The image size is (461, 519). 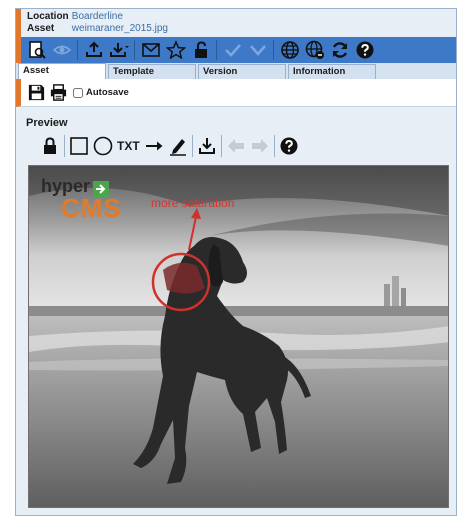 I want to click on logo-arrow-icon, so click(x=101, y=189).